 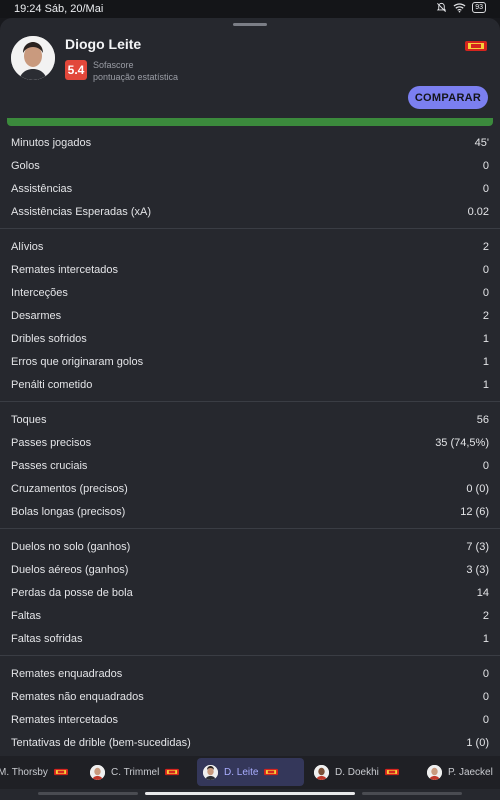 What do you see at coordinates (357, 772) in the screenshot?
I see `player-chip-label: D. Doekhi` at bounding box center [357, 772].